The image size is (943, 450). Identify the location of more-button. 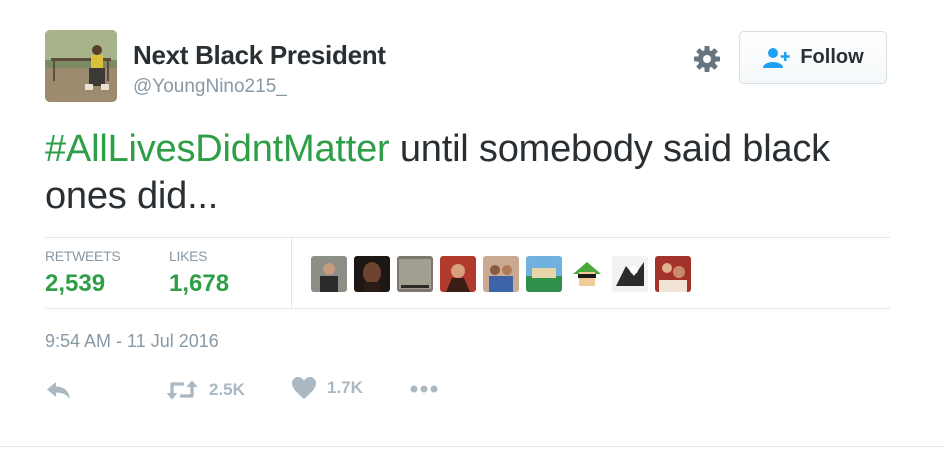
(424, 389).